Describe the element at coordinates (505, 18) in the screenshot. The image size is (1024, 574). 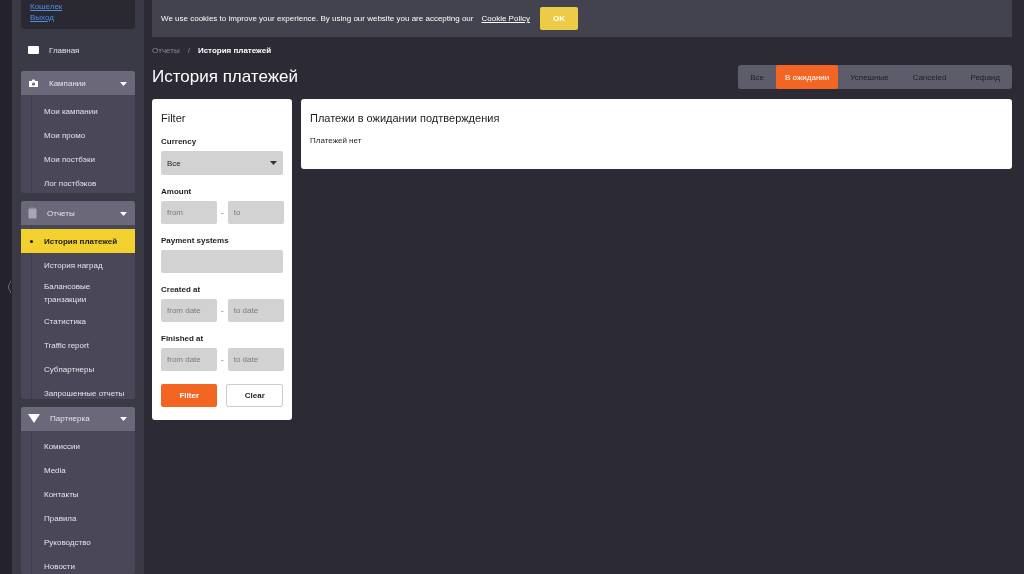
I see `cookie-policy-link: Cookie Policy` at that location.